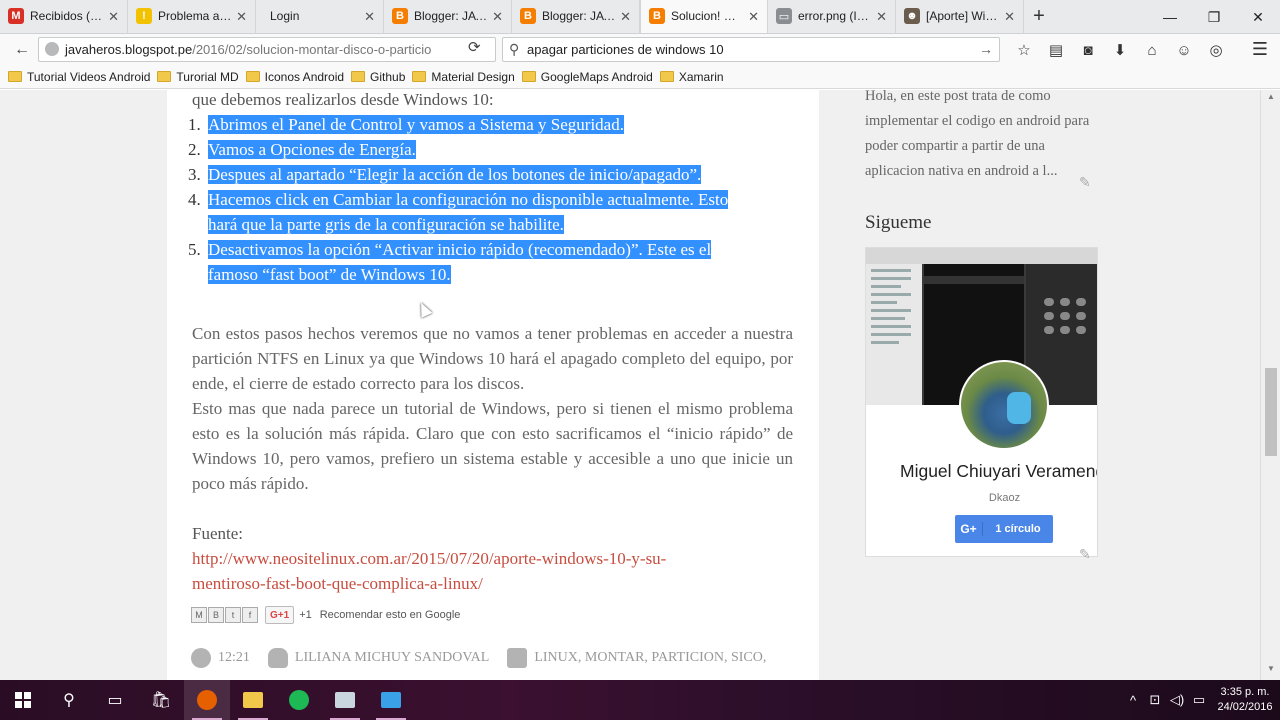 The width and height of the screenshot is (1280, 720). I want to click on browser-tab: B Solucion! mo... ✕, so click(704, 16).